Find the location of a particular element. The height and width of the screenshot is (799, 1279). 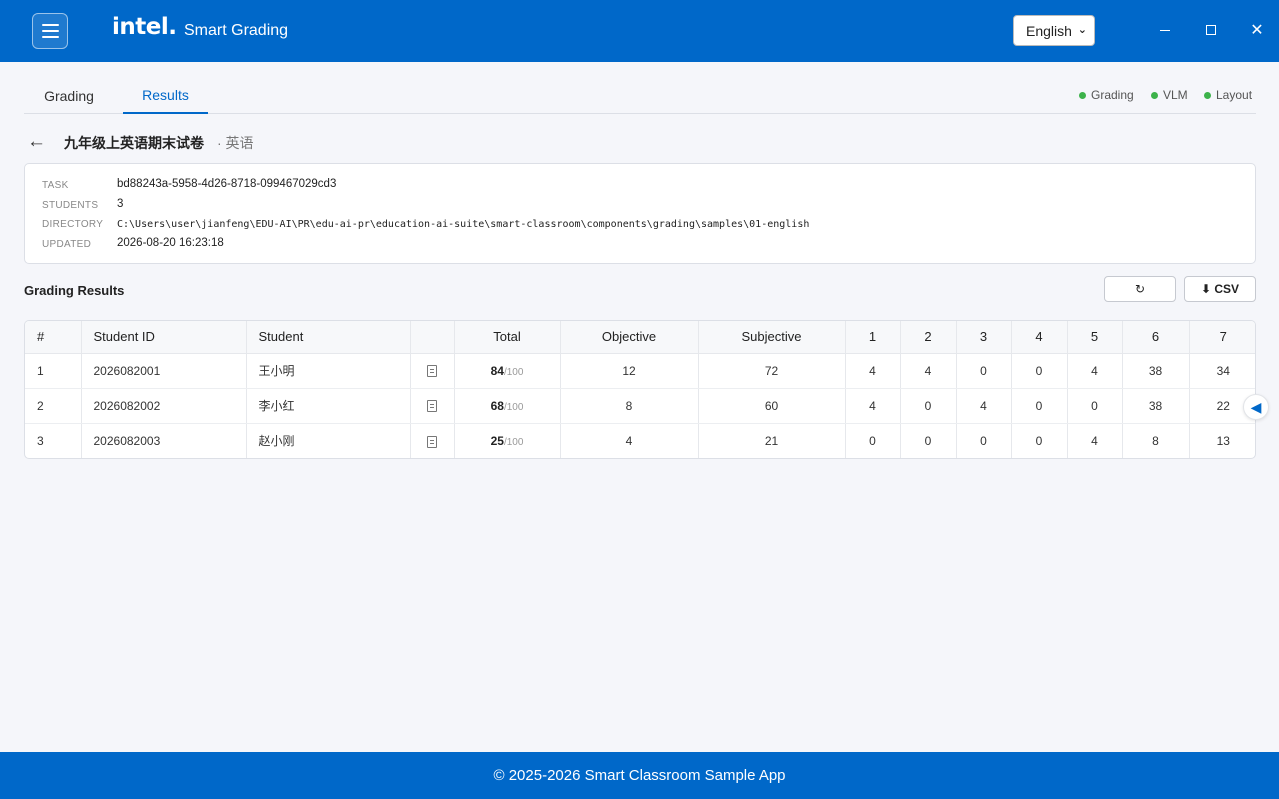

task-value: bd88243a-5958-4d26-8718-099467029cd3 is located at coordinates (227, 184).